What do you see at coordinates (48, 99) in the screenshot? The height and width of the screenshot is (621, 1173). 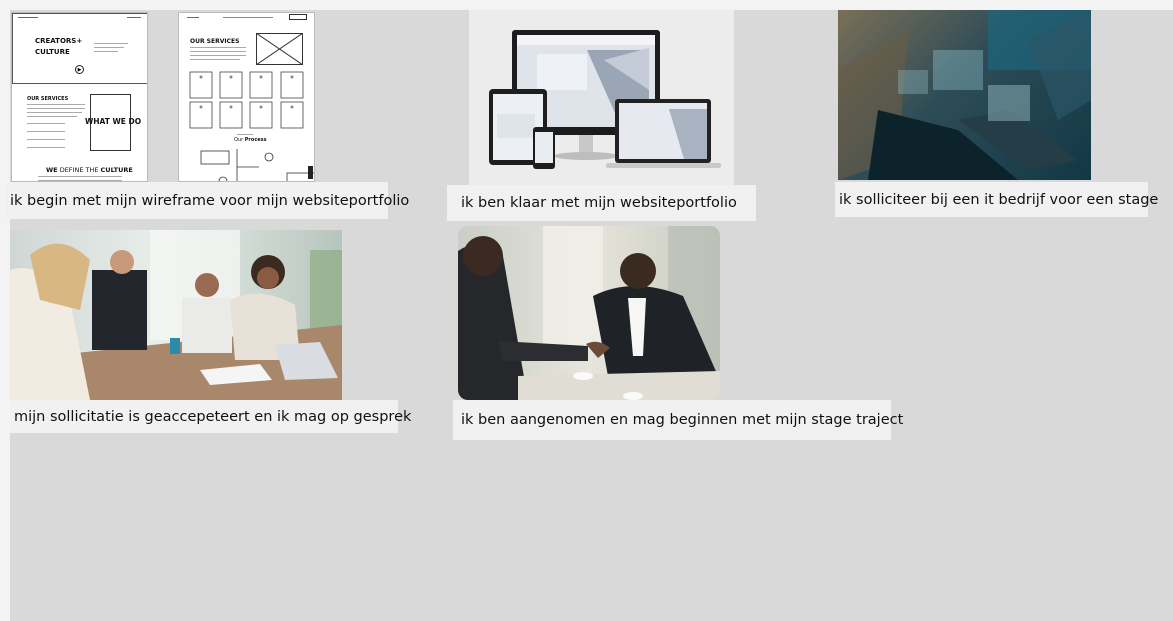 I see `services-heading: OUR SERVICES` at bounding box center [48, 99].